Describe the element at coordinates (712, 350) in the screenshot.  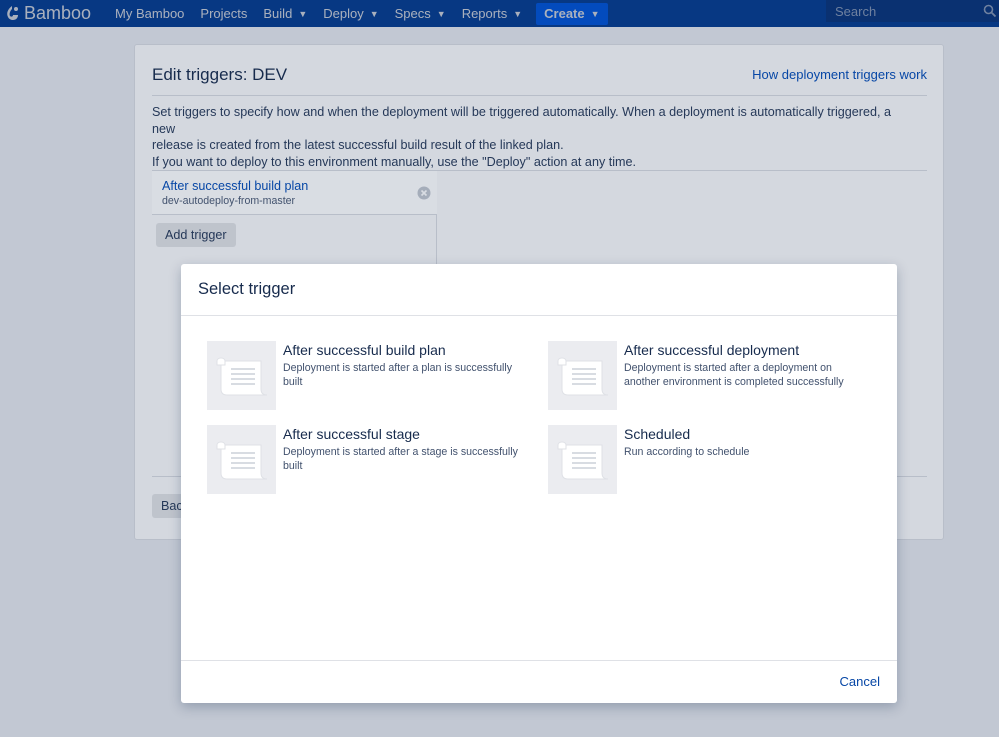
I see `option-title: After successful deployment` at that location.